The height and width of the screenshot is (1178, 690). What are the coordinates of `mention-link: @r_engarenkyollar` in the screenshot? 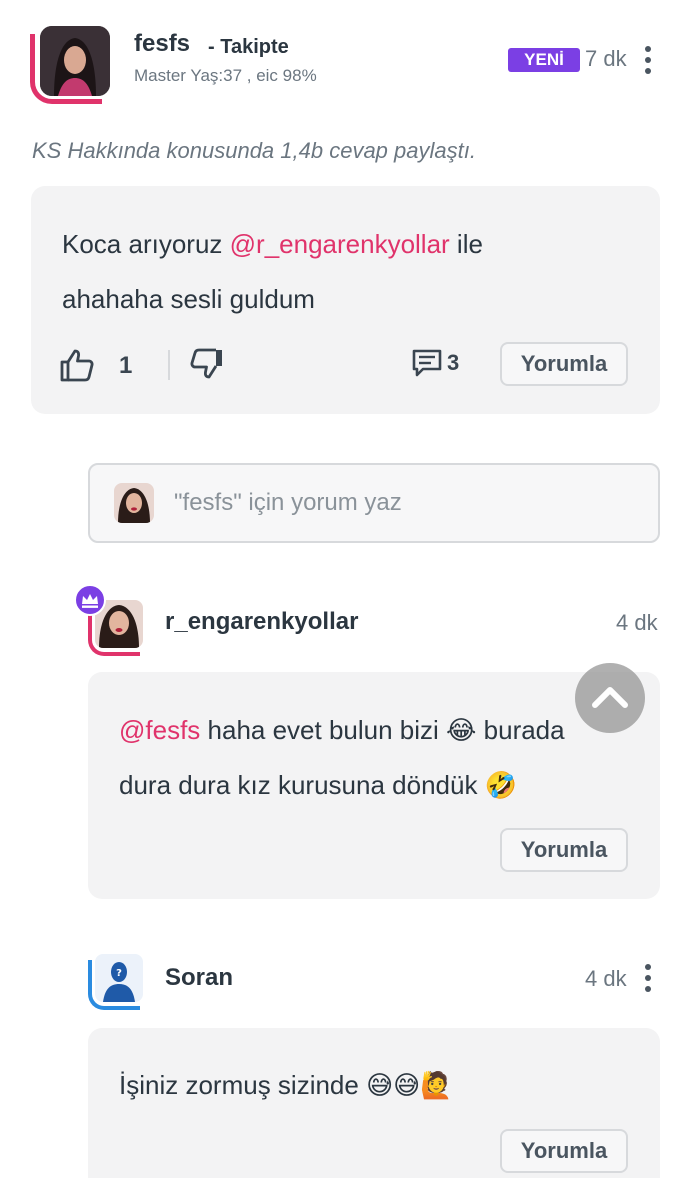 It's located at (340, 244).